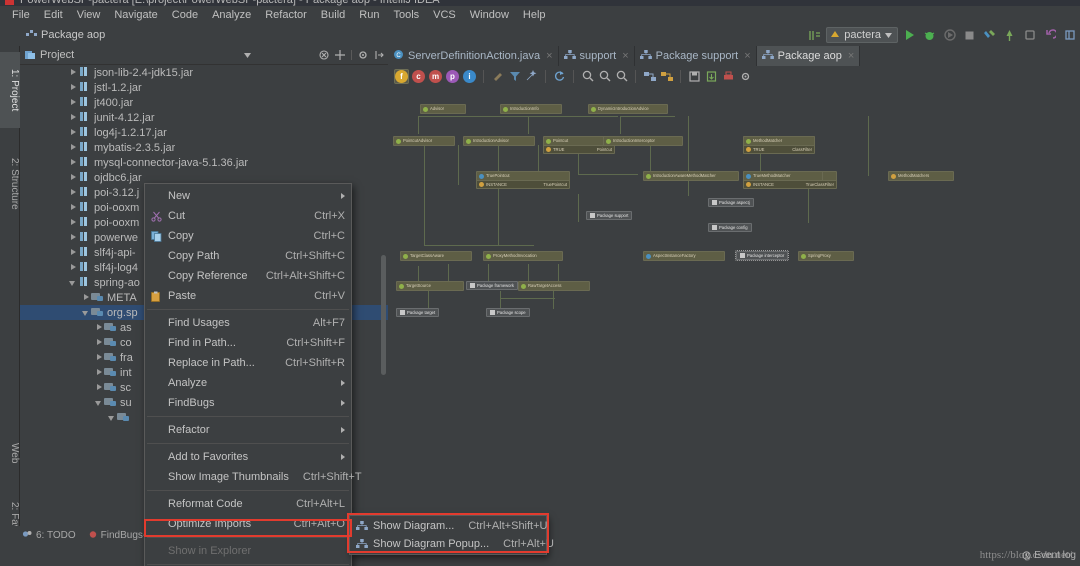  What do you see at coordinates (734, 76) in the screenshot?
I see `diagram-toolbar: fcmpi` at bounding box center [734, 76].